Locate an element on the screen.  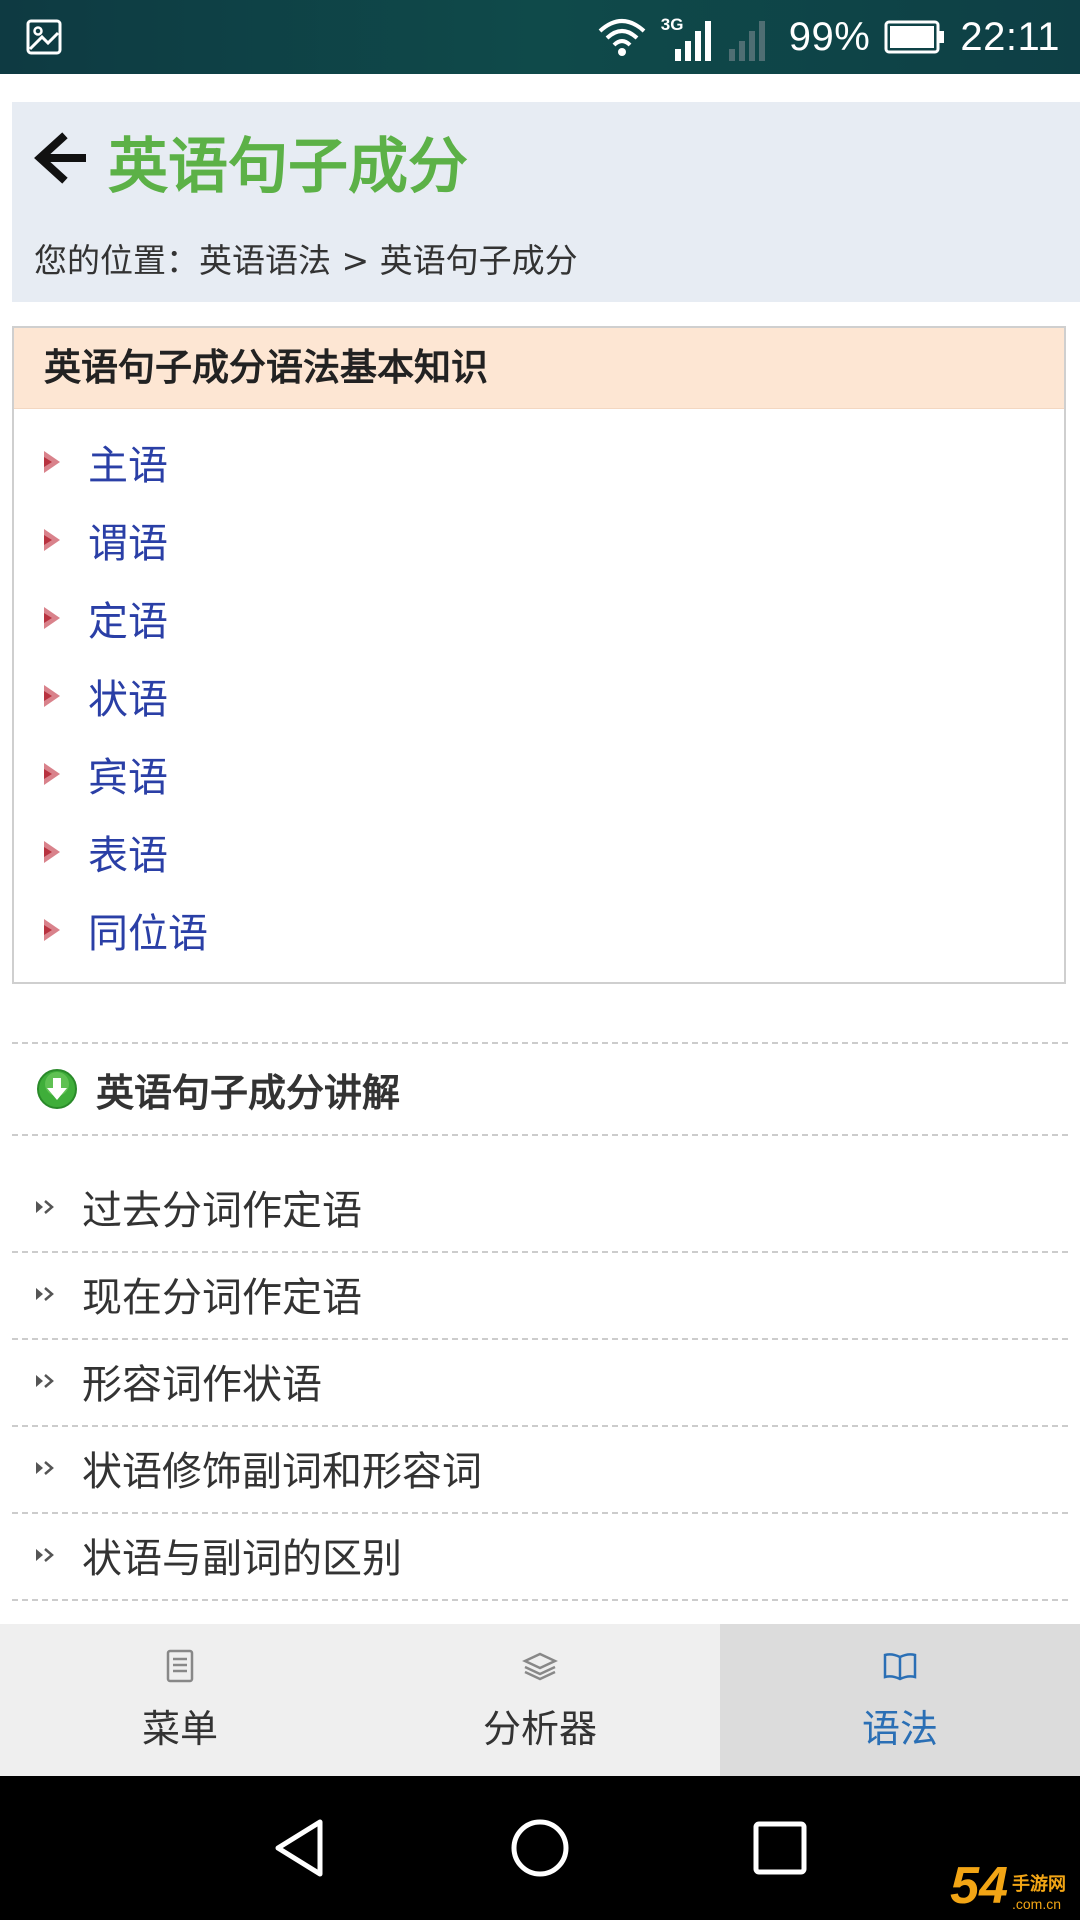
tab-analyzer: 分析器 is located at coordinates (540, 1700).